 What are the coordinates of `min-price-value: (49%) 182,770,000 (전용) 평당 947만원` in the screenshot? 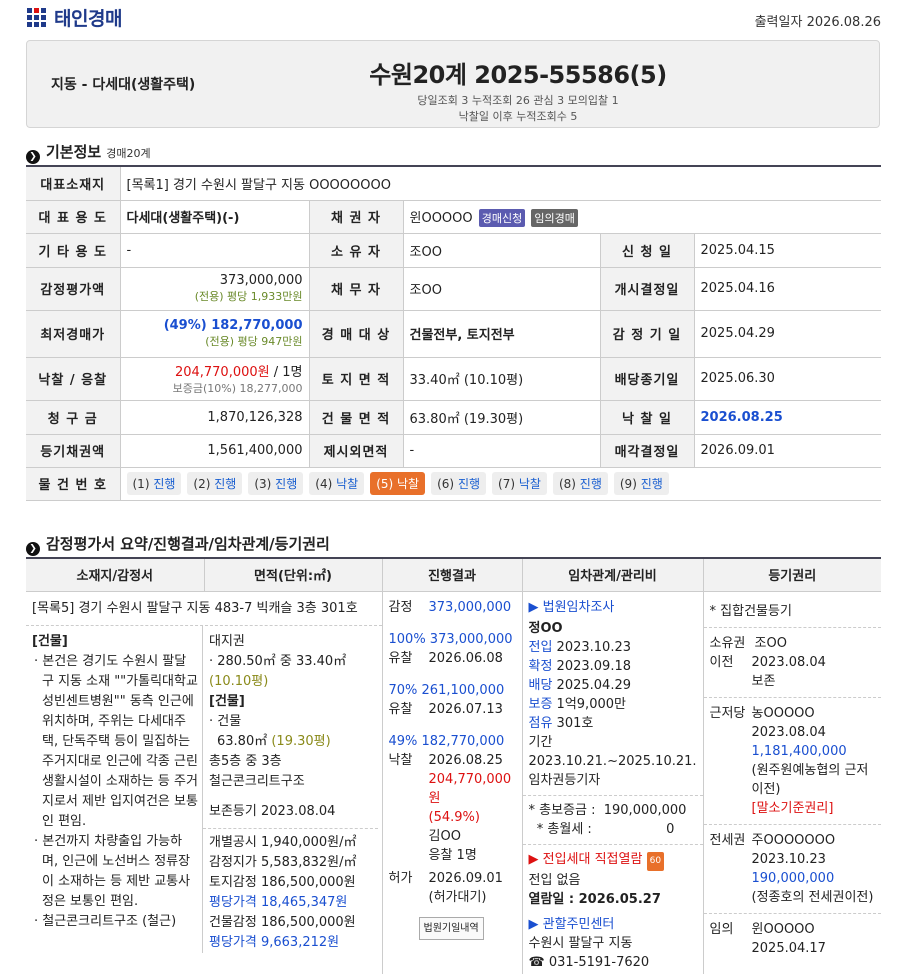 It's located at (215, 334).